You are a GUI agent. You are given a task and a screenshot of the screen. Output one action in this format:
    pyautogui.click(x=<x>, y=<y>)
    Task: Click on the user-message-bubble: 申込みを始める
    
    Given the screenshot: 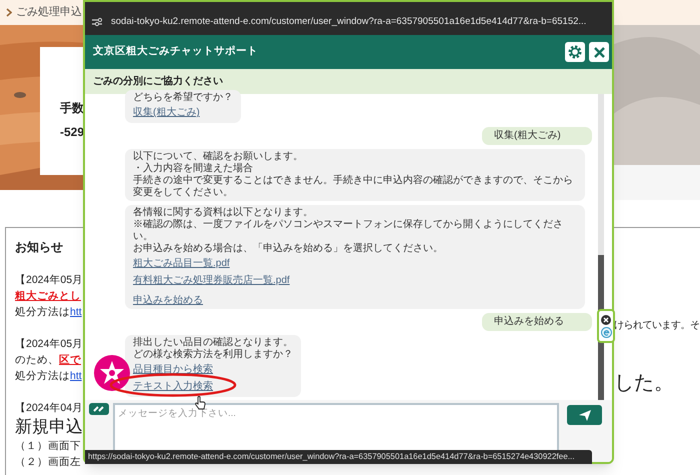 What is the action you would take?
    pyautogui.click(x=537, y=322)
    